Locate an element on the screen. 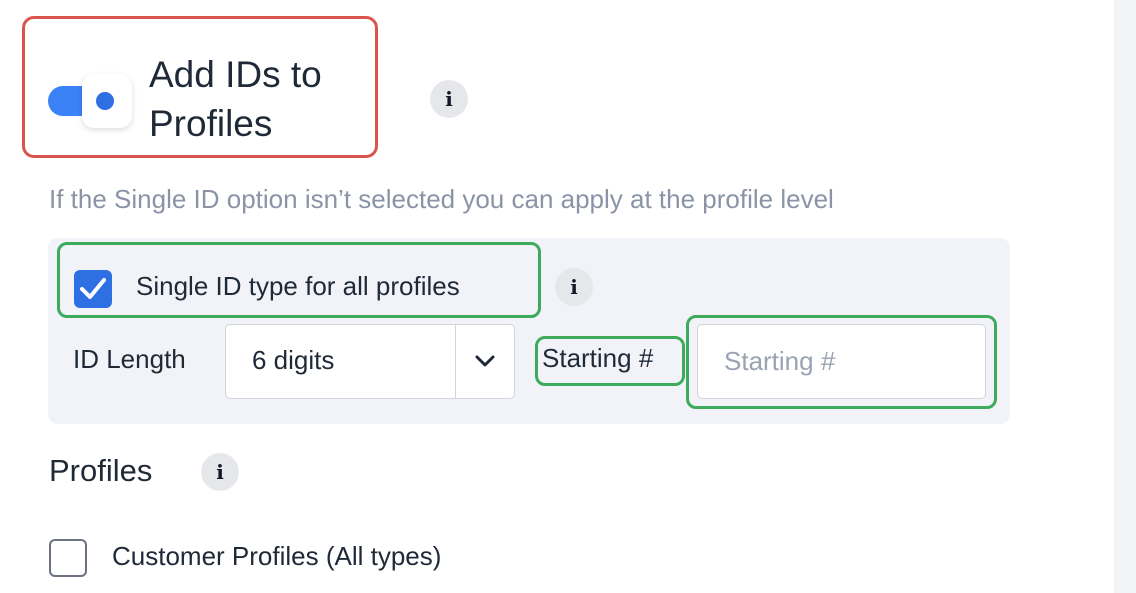  profiles-heading: Profiles is located at coordinates (101, 470).